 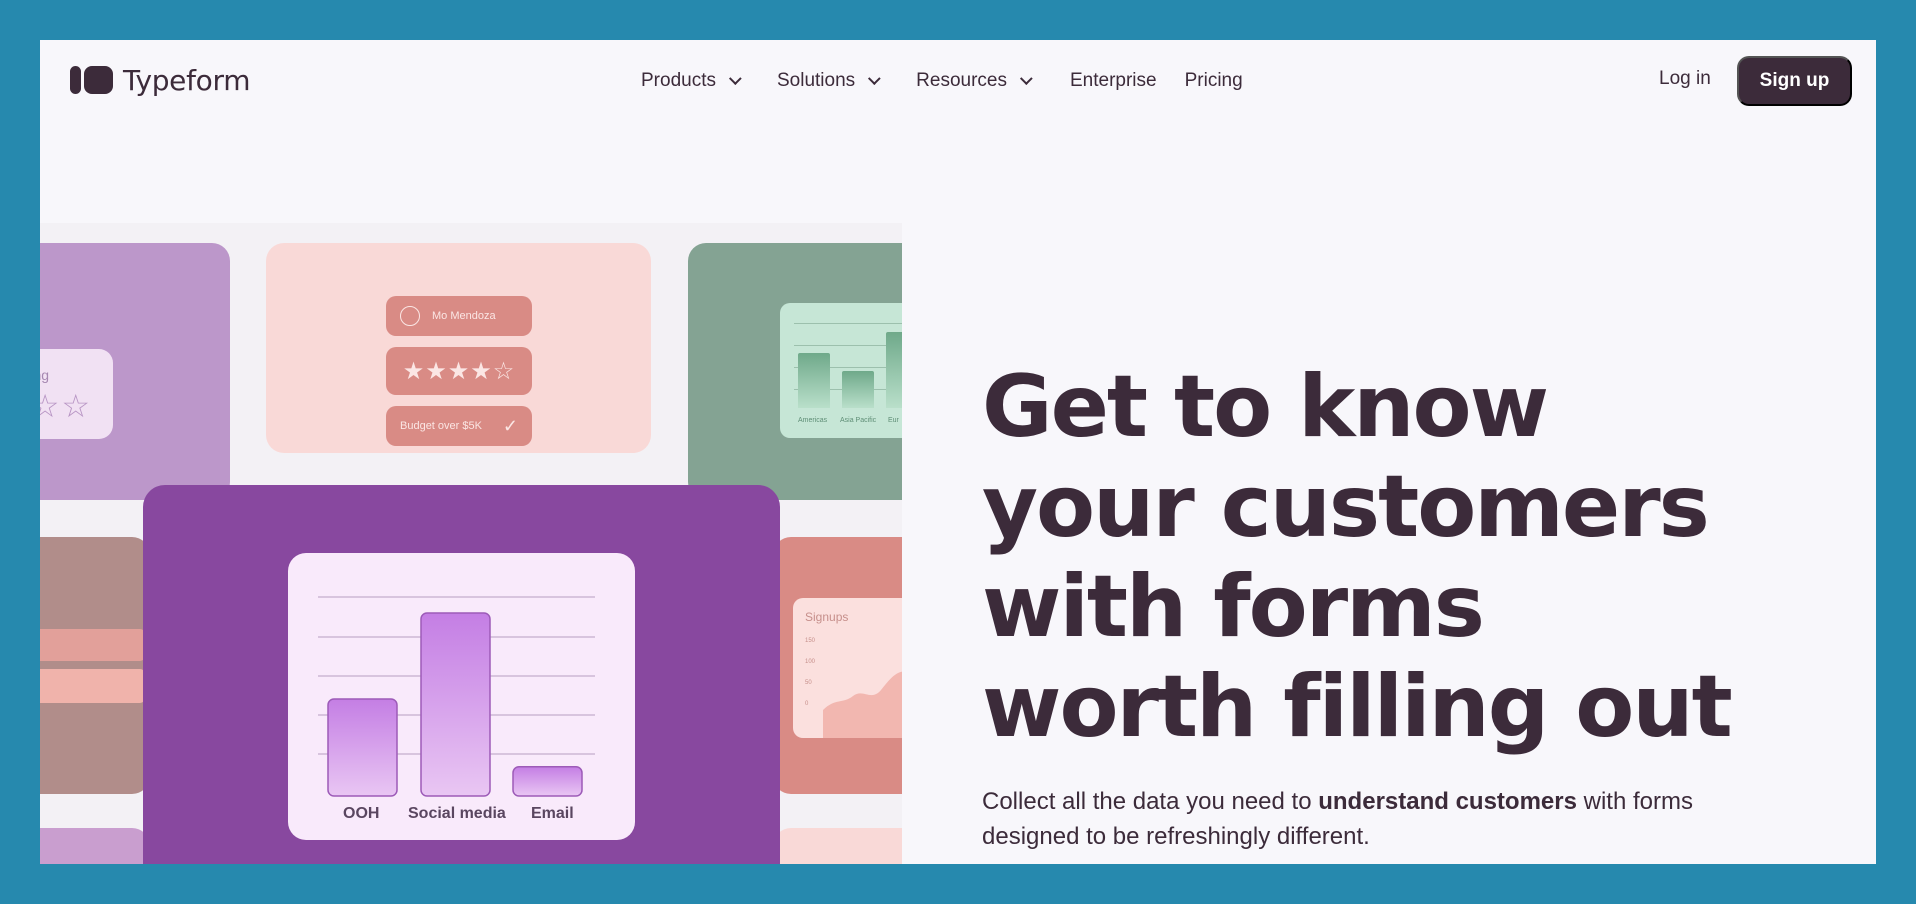 I want to click on nav-solutions: Solutions, so click(x=828, y=81).